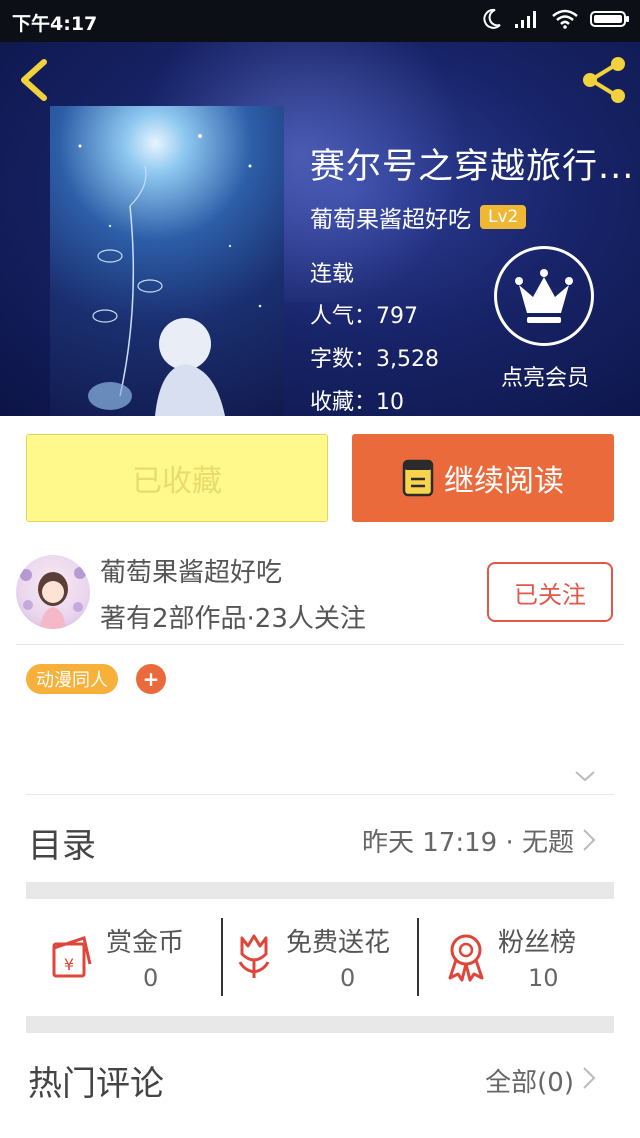 This screenshot has width=640, height=1138. What do you see at coordinates (191, 570) in the screenshot?
I see `author-name: 葡萄果酱超好吃` at bounding box center [191, 570].